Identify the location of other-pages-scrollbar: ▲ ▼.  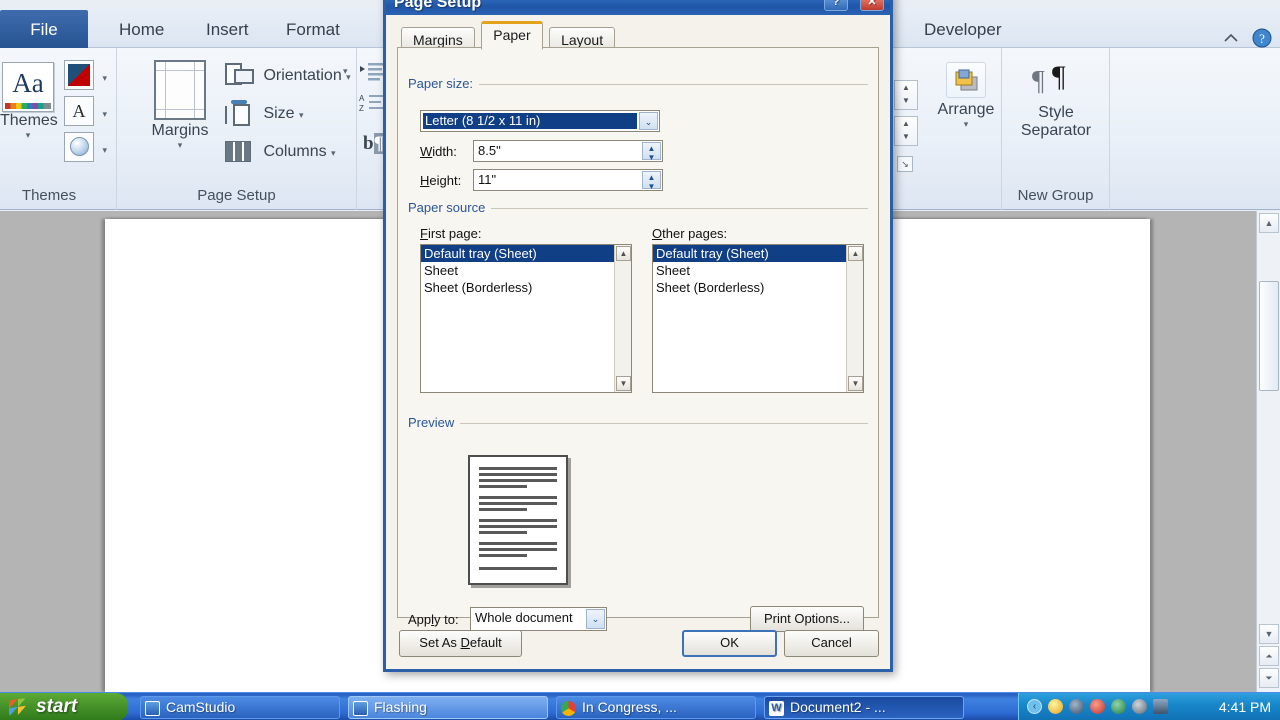
(854, 318).